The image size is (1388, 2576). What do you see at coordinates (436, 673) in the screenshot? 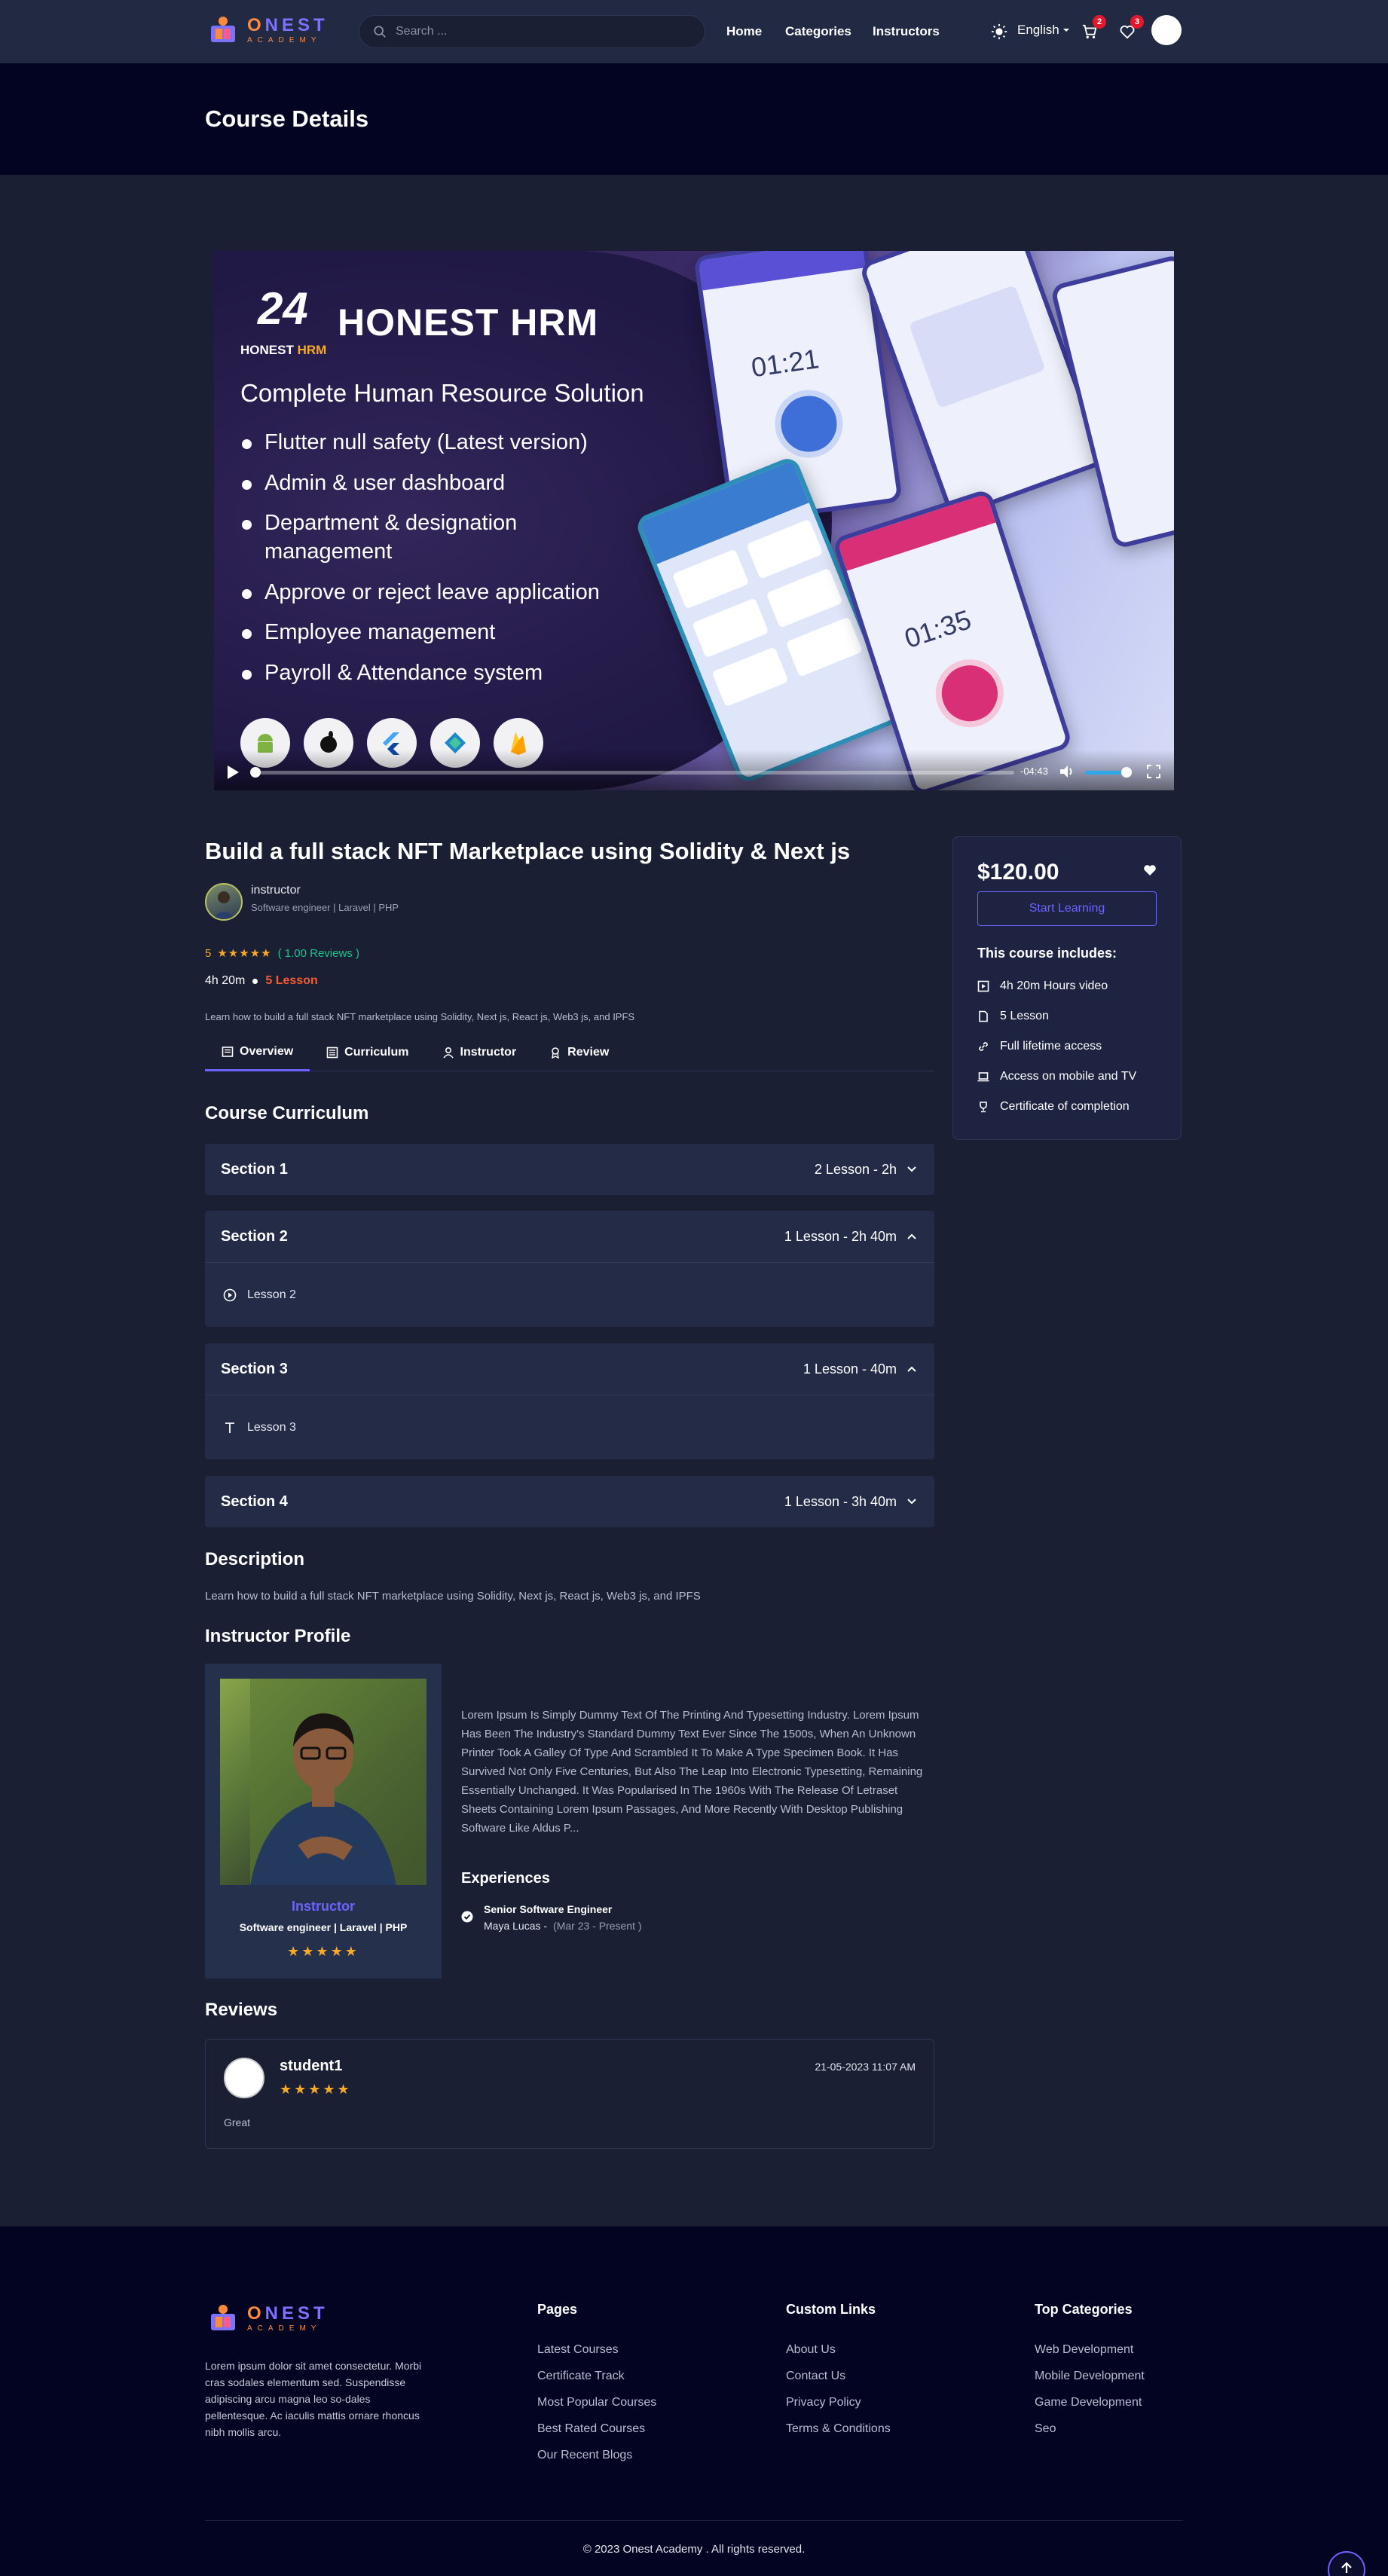
I see `banner-feature: Payroll & Attendance system` at bounding box center [436, 673].